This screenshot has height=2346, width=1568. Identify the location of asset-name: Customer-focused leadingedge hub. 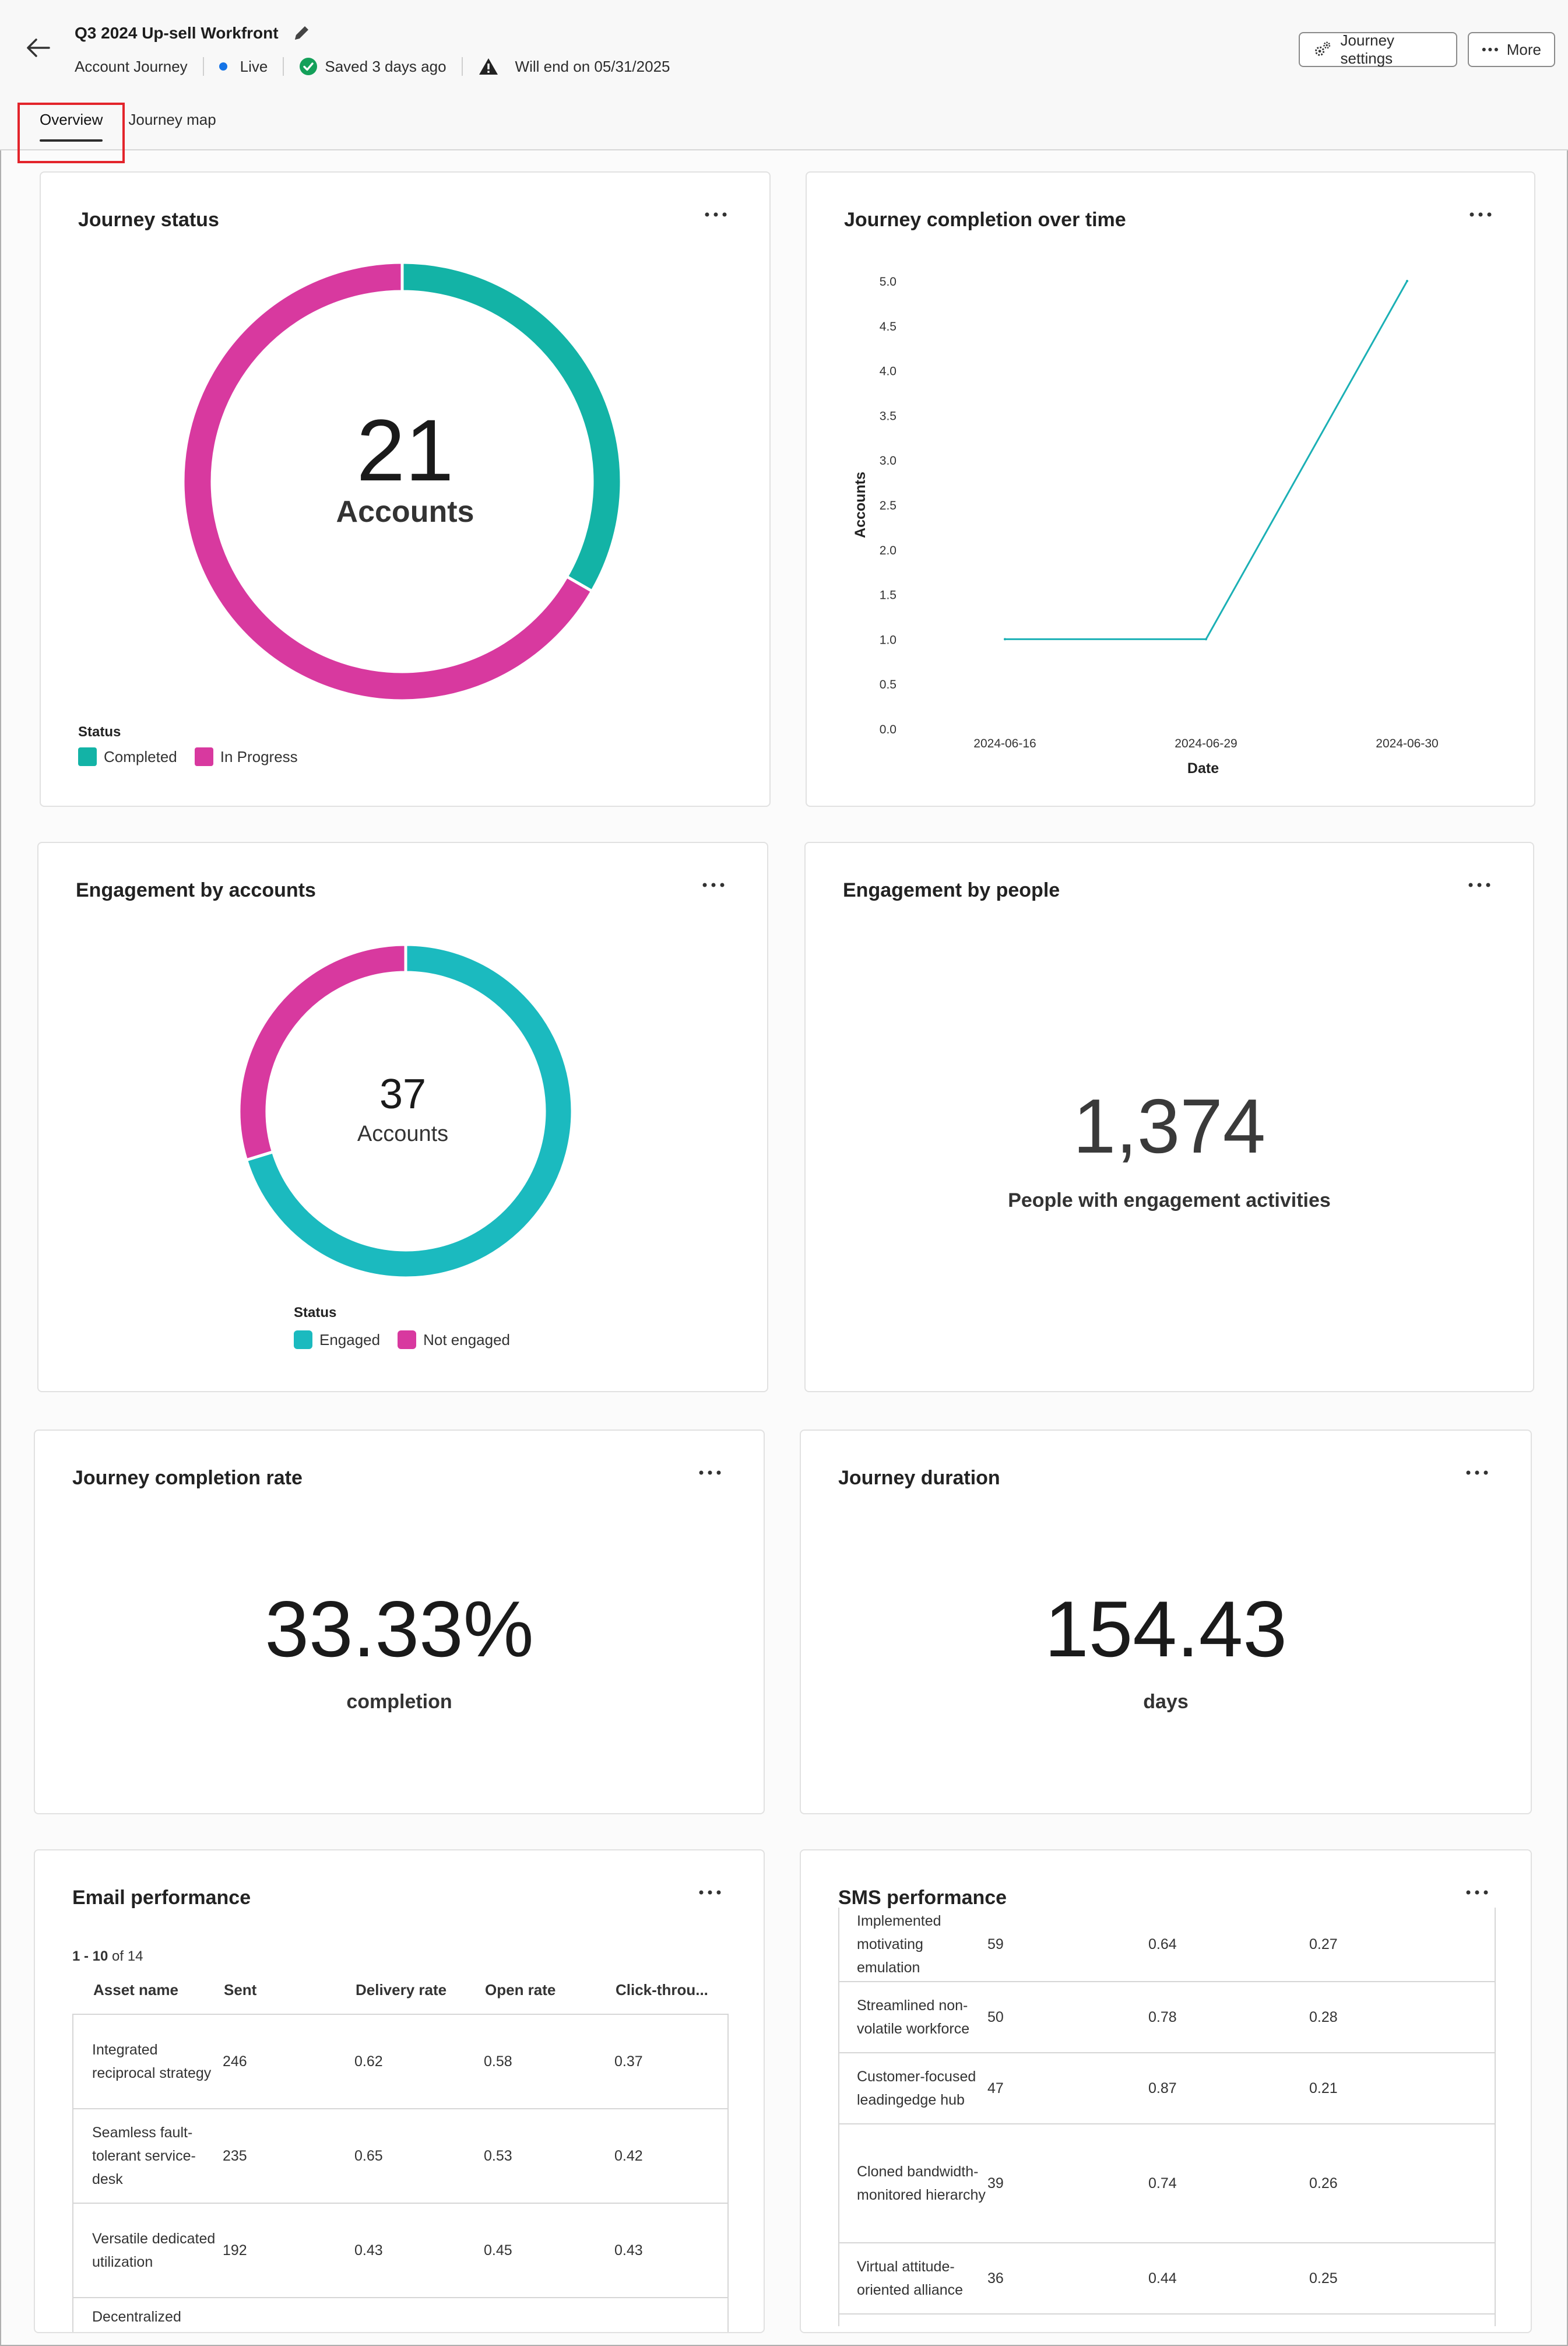
(916, 2088).